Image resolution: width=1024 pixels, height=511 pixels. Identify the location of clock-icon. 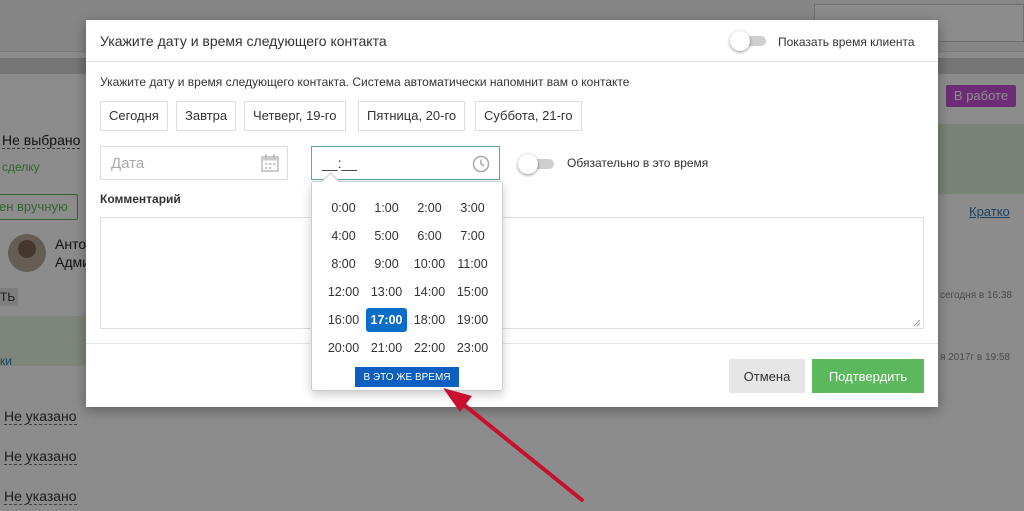
(481, 164).